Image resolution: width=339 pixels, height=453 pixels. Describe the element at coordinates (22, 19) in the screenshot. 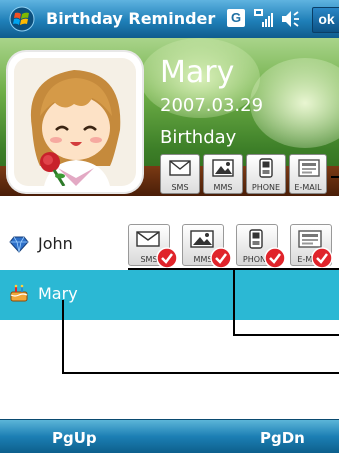

I see `windows-start-icon` at that location.